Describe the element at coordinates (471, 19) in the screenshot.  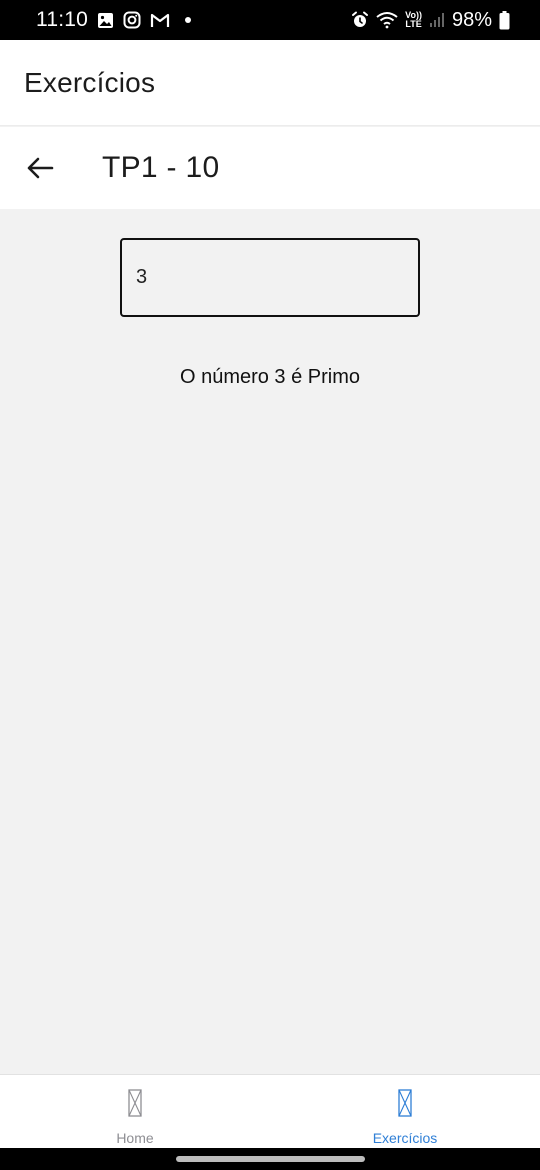
I see `battery-percent: 98%` at that location.